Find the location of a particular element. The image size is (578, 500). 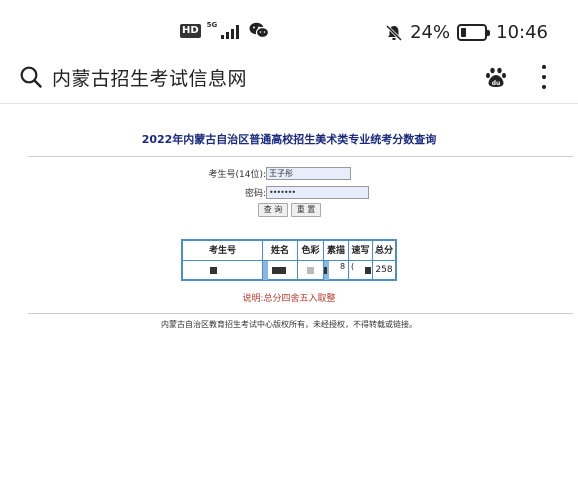

cell-color is located at coordinates (311, 270).